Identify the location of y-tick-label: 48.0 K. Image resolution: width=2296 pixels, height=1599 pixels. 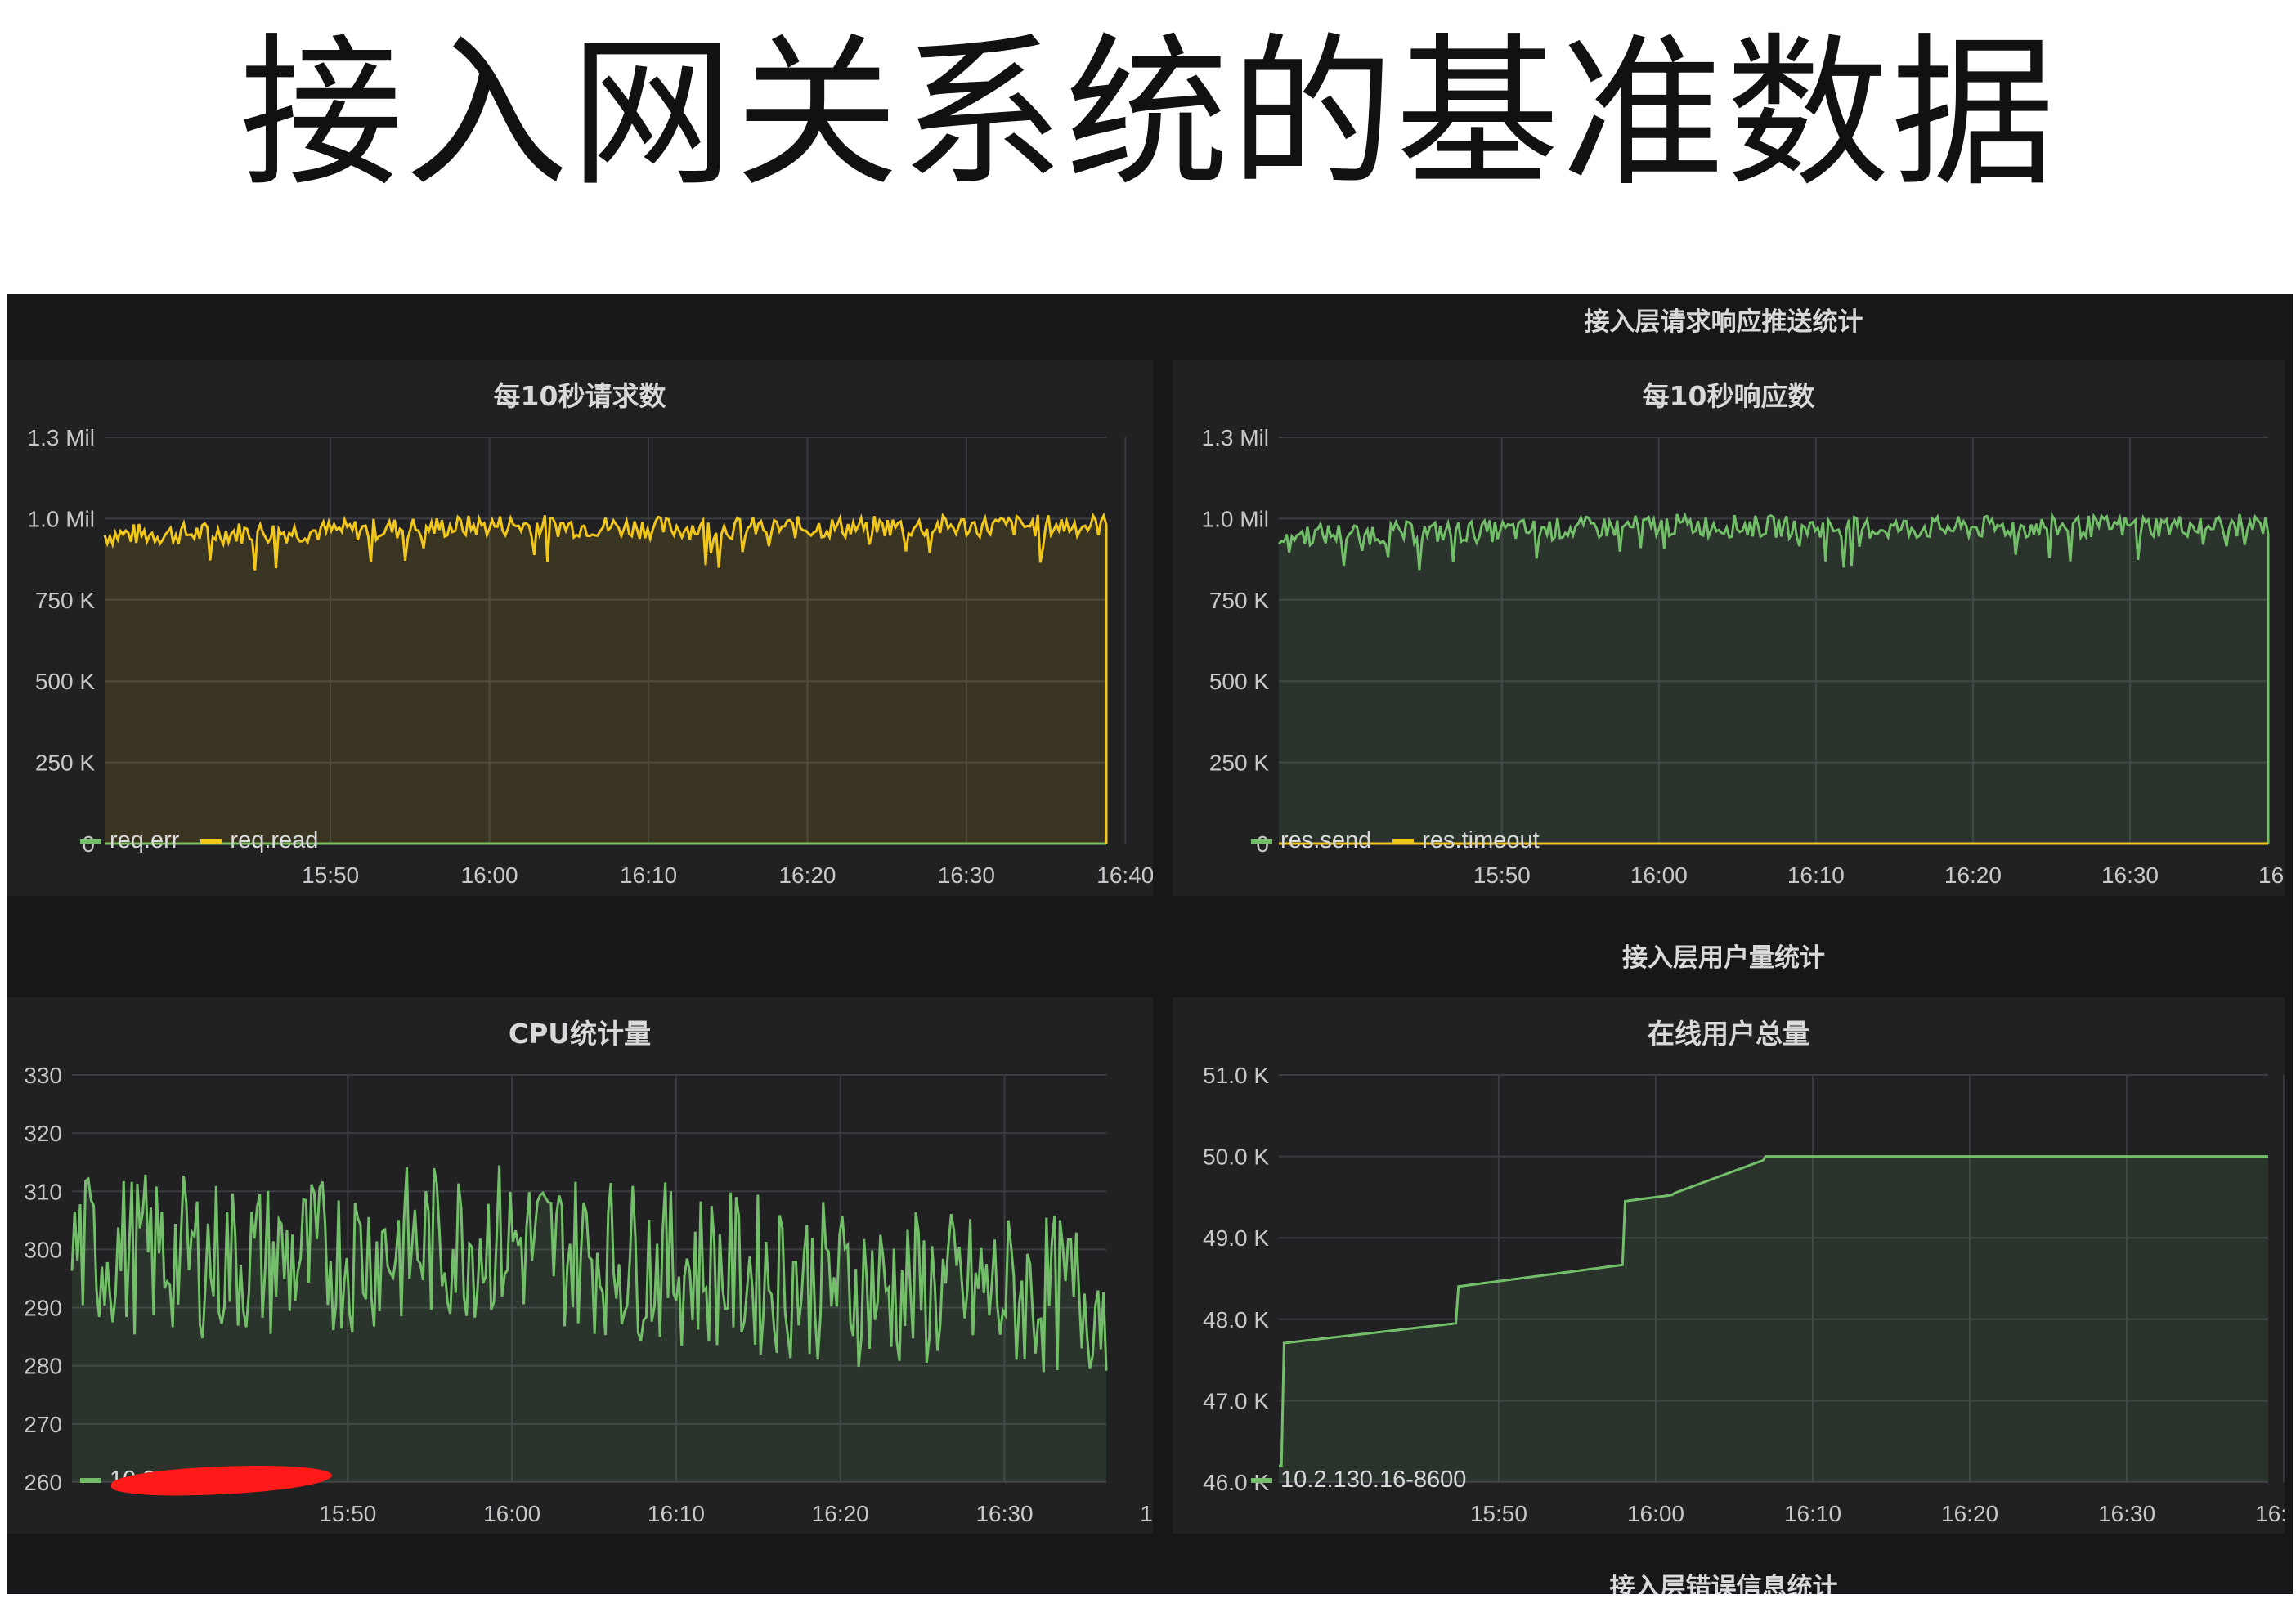
(1236, 1320).